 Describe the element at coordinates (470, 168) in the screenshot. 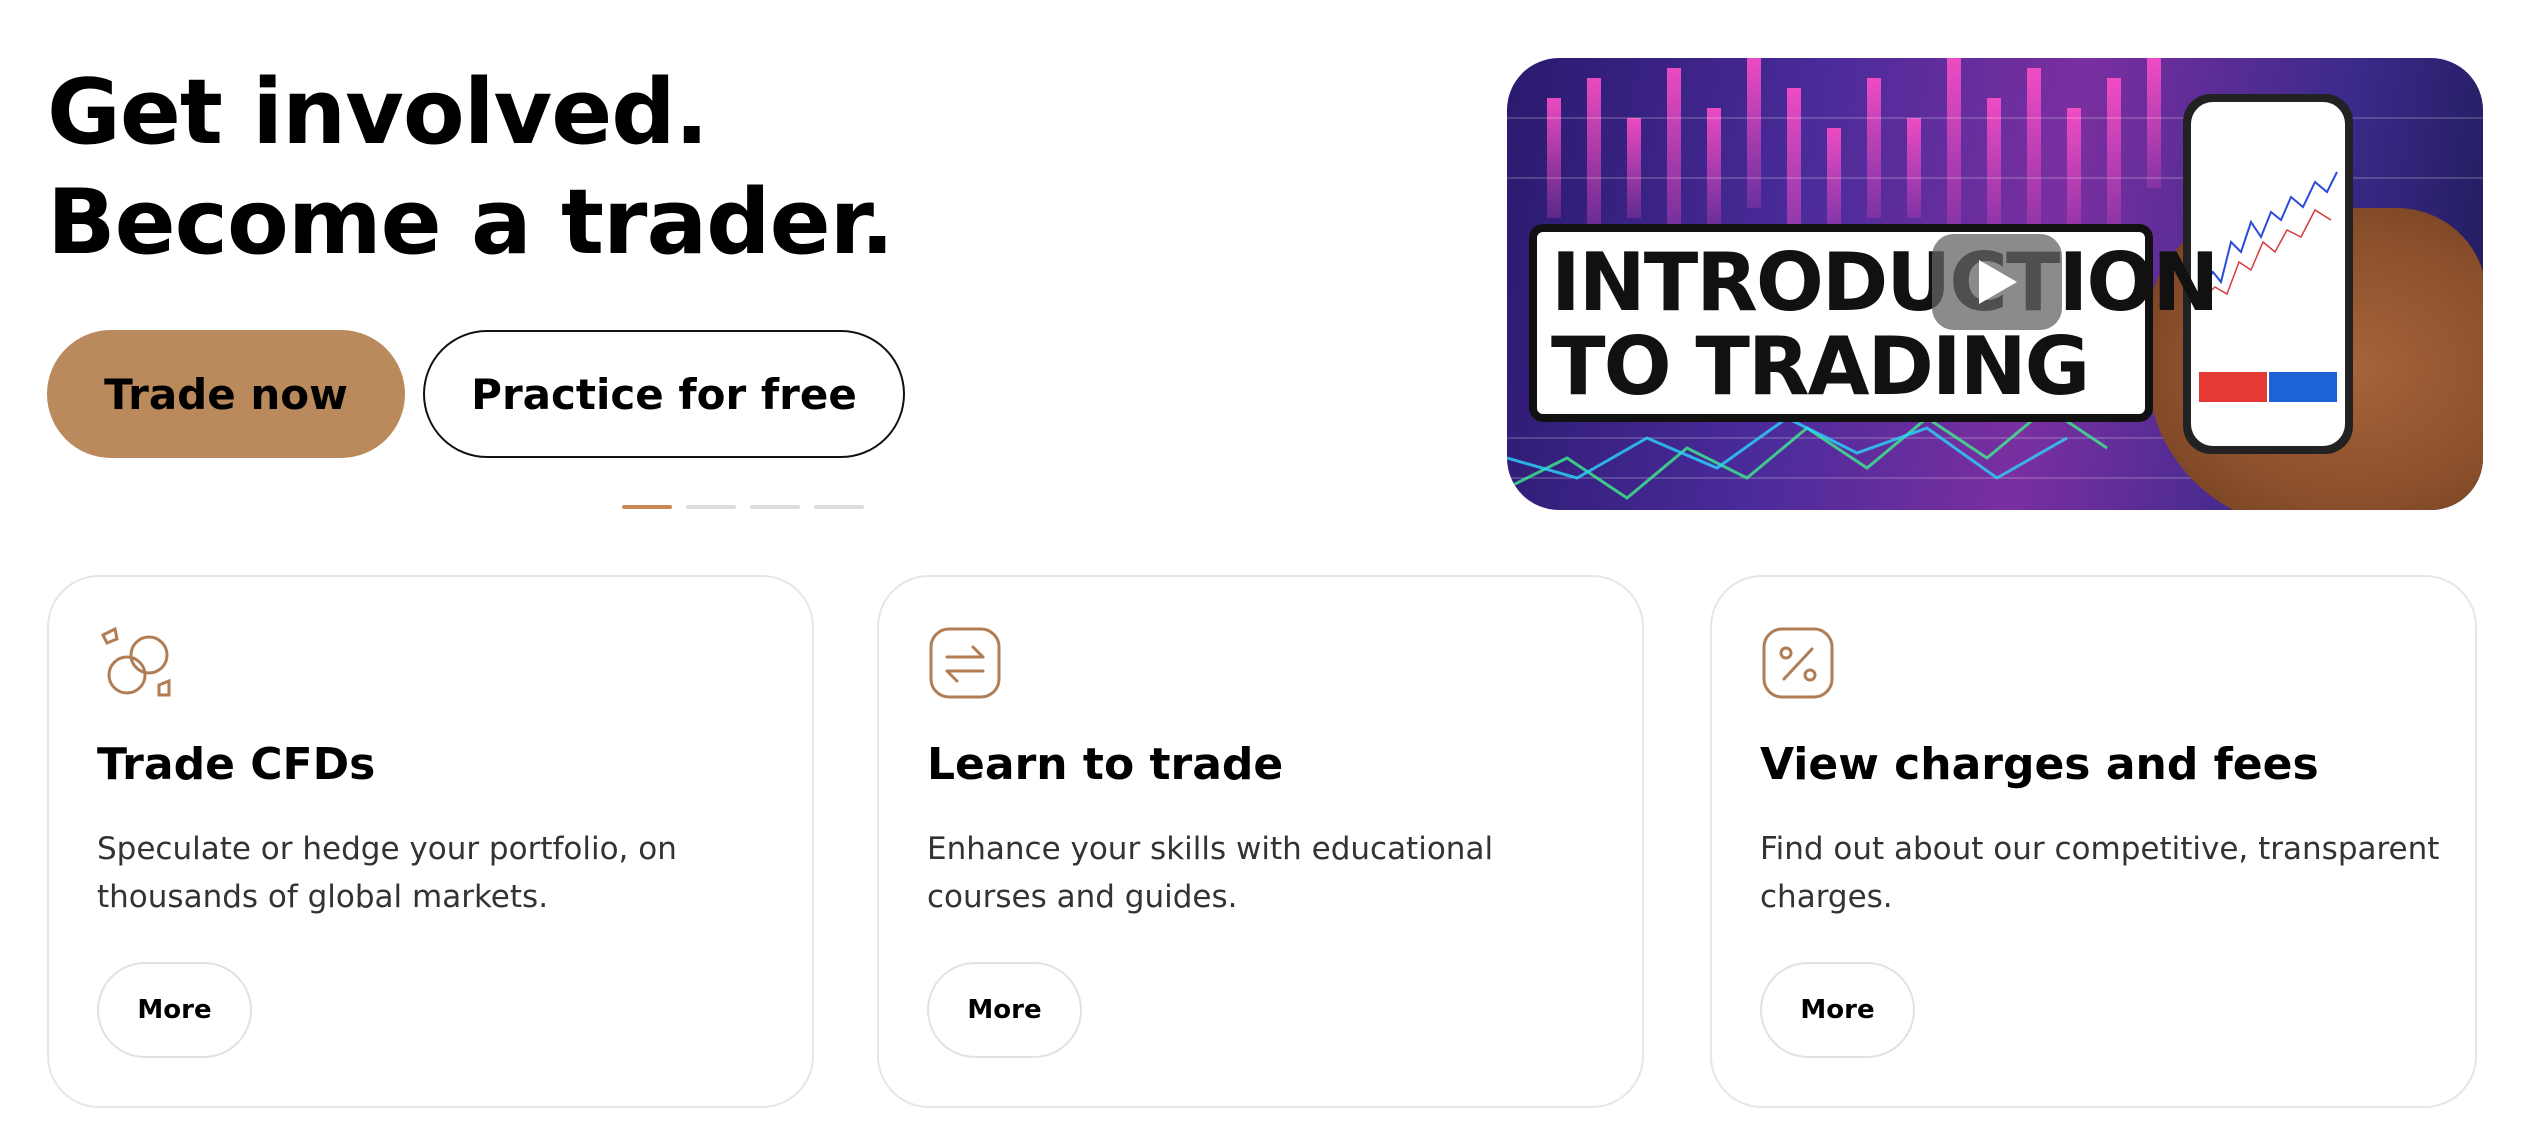

I see `hero-title: Get involved. Become a trader.` at that location.